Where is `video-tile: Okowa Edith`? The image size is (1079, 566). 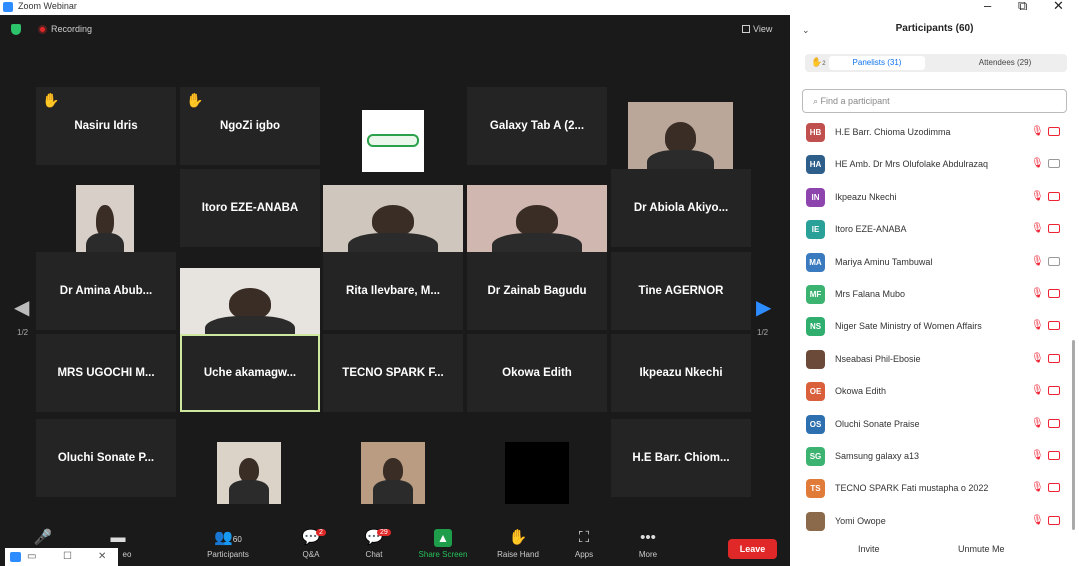 video-tile: Okowa Edith is located at coordinates (537, 373).